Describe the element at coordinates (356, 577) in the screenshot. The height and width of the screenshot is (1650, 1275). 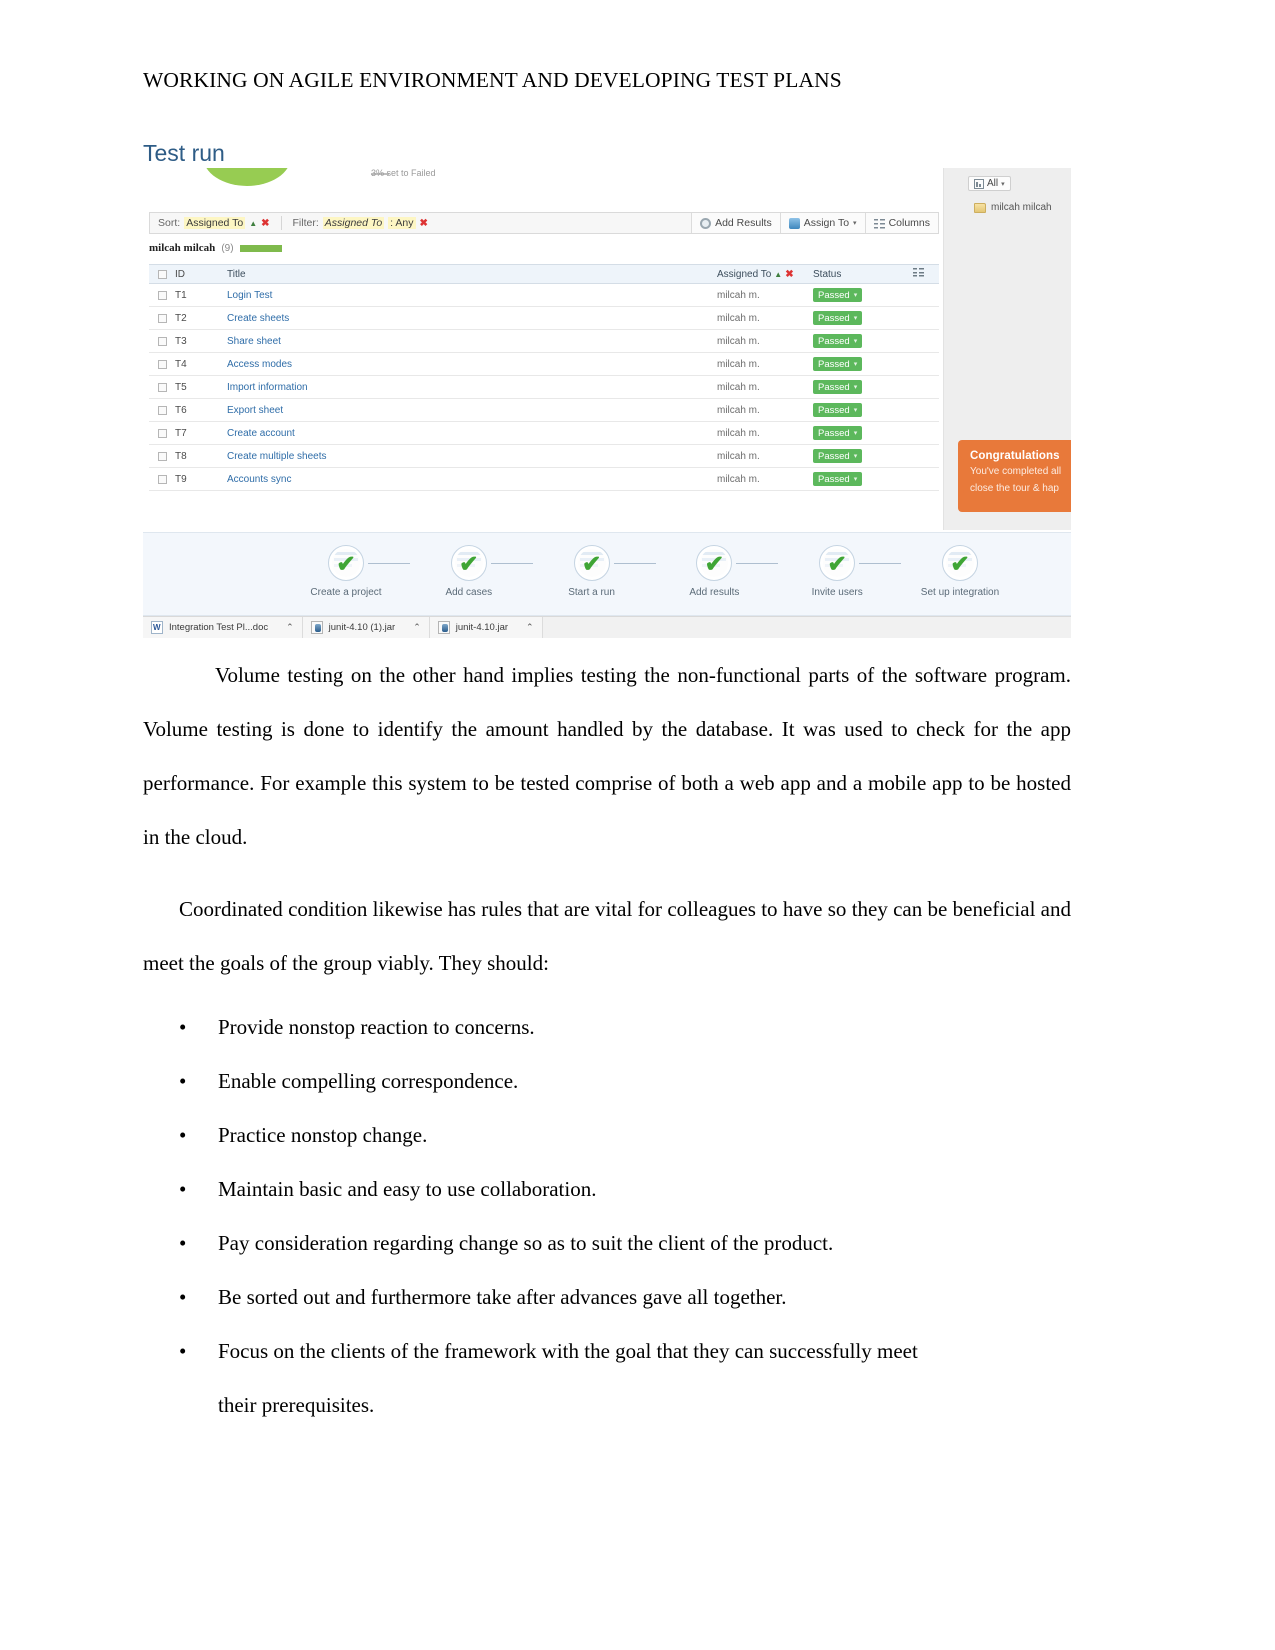
I see `step-create-a-project: ✔ Create a project` at that location.